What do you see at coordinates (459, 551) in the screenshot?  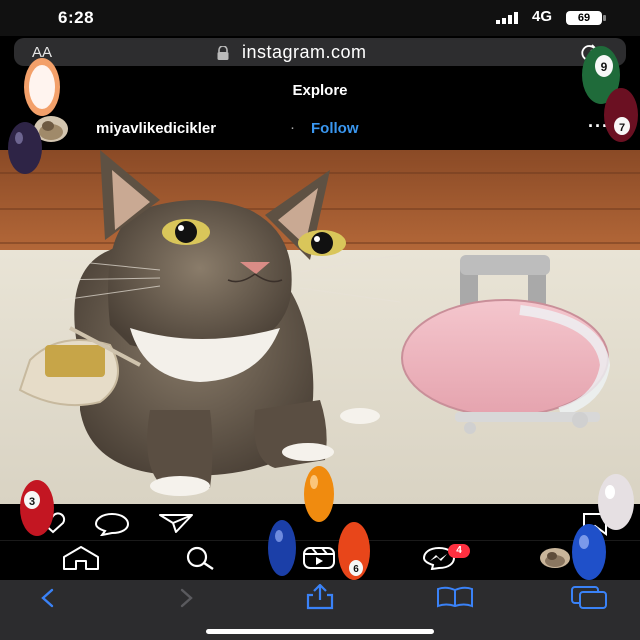 I see `messages-badge: 4` at bounding box center [459, 551].